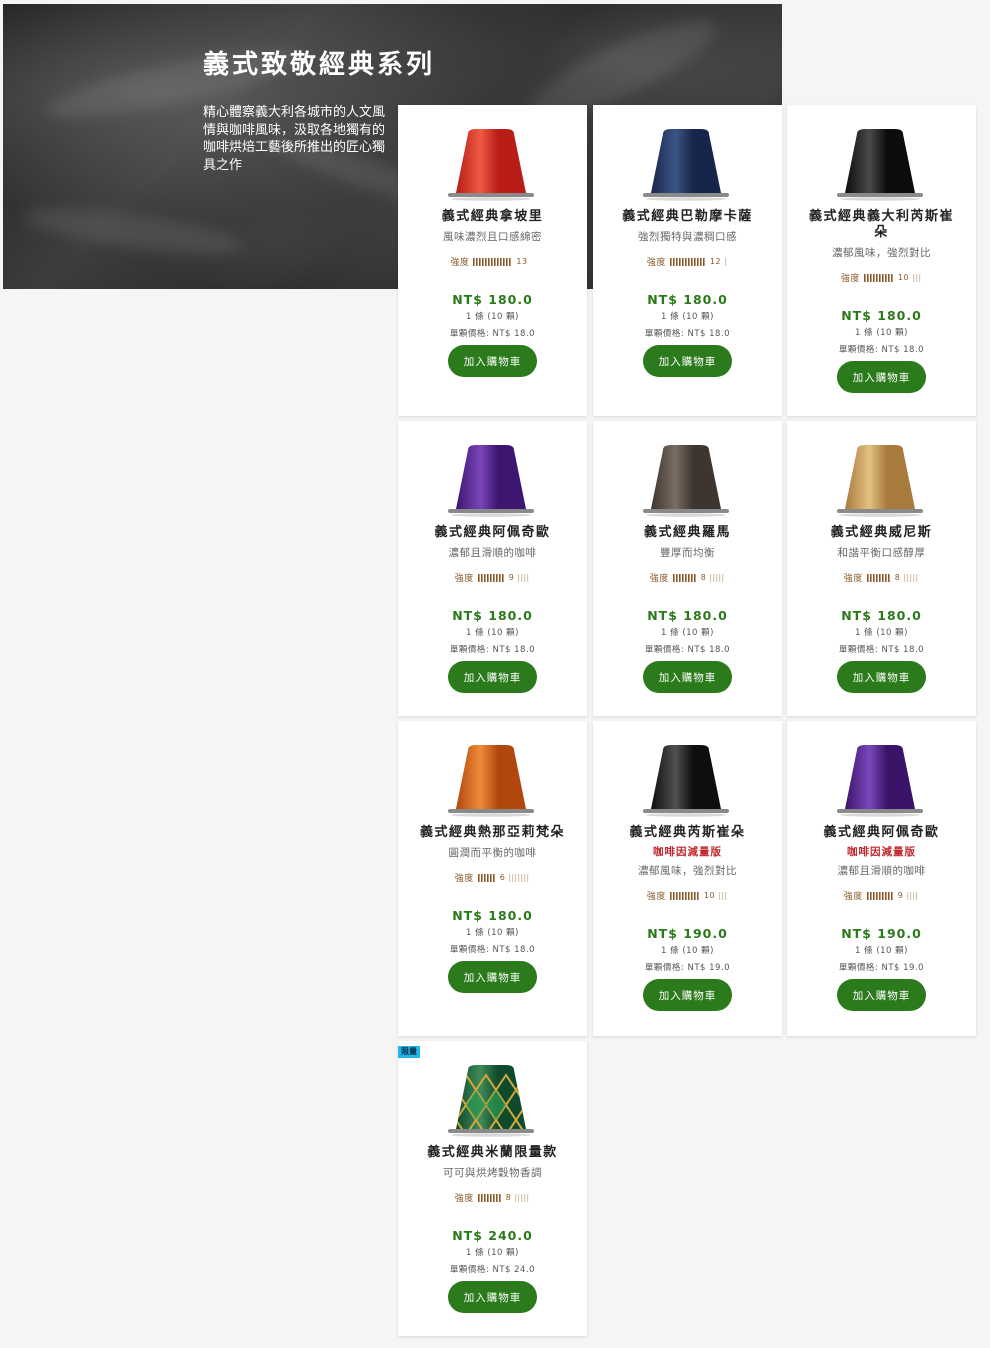  Describe the element at coordinates (688, 833) in the screenshot. I see `product-name: 義式經典芮斯崔朵` at that location.